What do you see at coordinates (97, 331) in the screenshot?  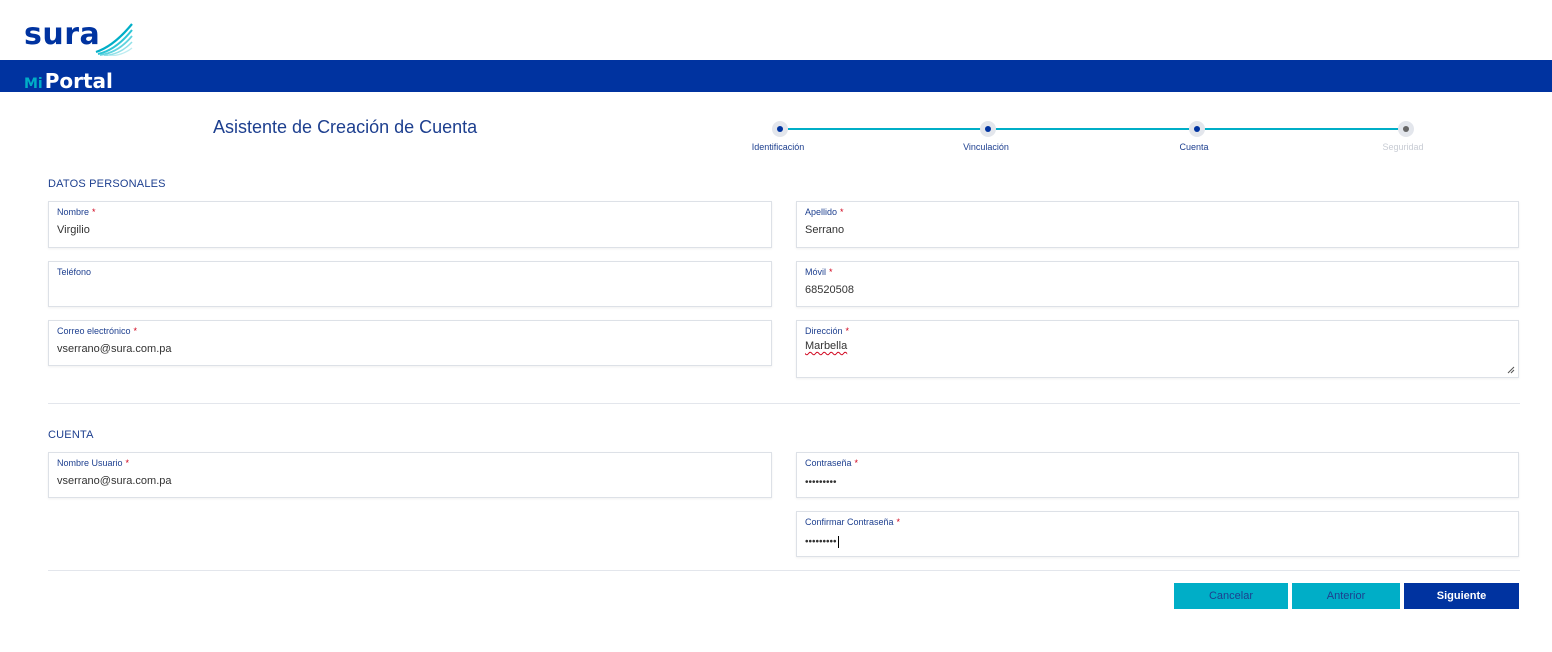 I see `correo-label: Correo electrónico *` at bounding box center [97, 331].